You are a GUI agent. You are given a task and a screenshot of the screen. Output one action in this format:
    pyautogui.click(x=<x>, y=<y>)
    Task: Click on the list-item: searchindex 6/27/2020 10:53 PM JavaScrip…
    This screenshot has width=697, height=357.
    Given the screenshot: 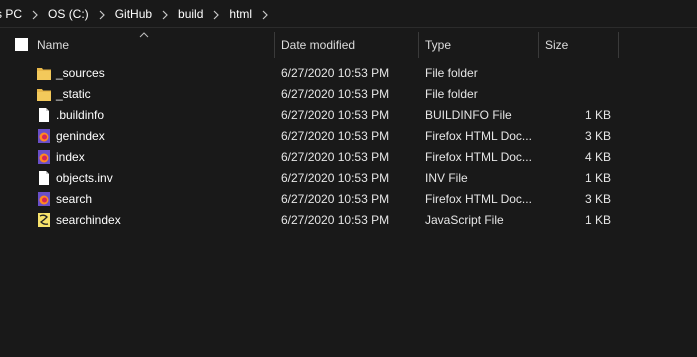 What is the action you would take?
    pyautogui.click(x=348, y=220)
    